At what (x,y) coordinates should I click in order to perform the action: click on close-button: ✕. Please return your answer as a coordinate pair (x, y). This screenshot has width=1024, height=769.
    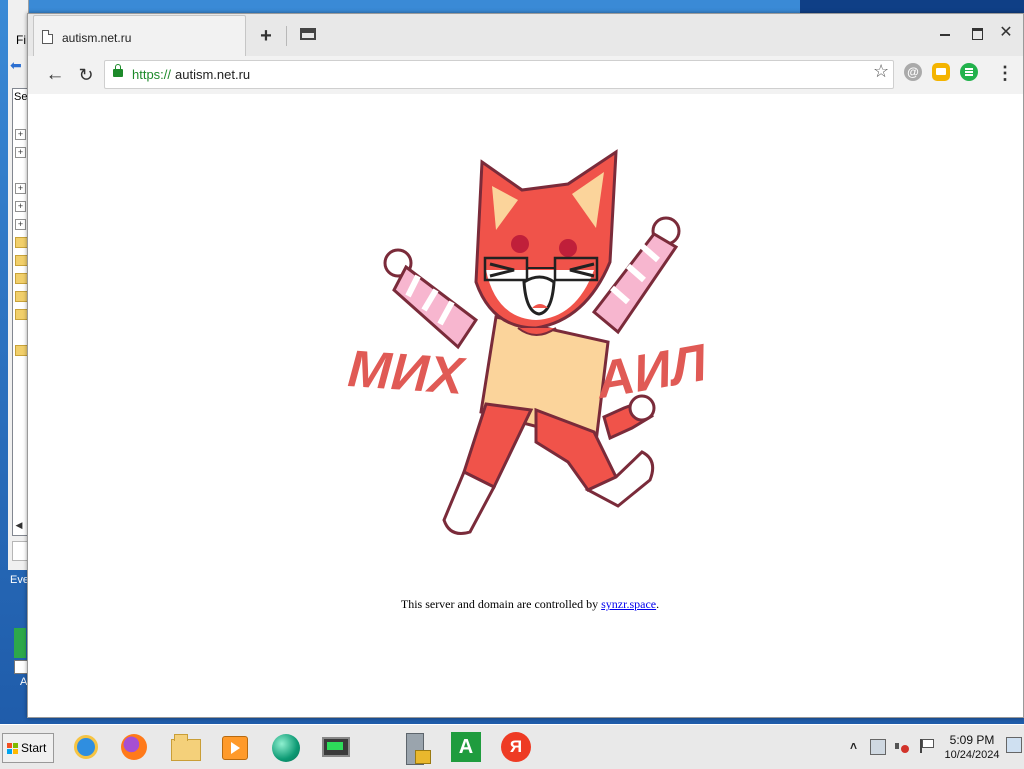
    Looking at the image, I should click on (1006, 33).